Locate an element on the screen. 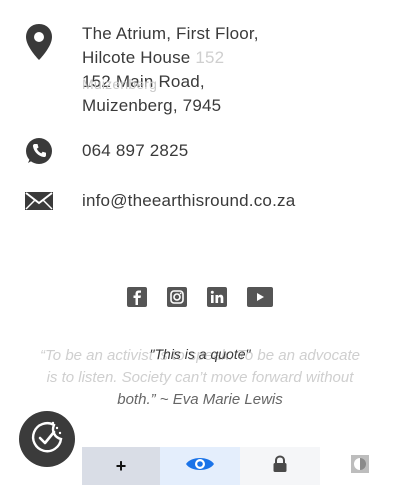 The height and width of the screenshot is (485, 400). linkedin-icon is located at coordinates (217, 297).